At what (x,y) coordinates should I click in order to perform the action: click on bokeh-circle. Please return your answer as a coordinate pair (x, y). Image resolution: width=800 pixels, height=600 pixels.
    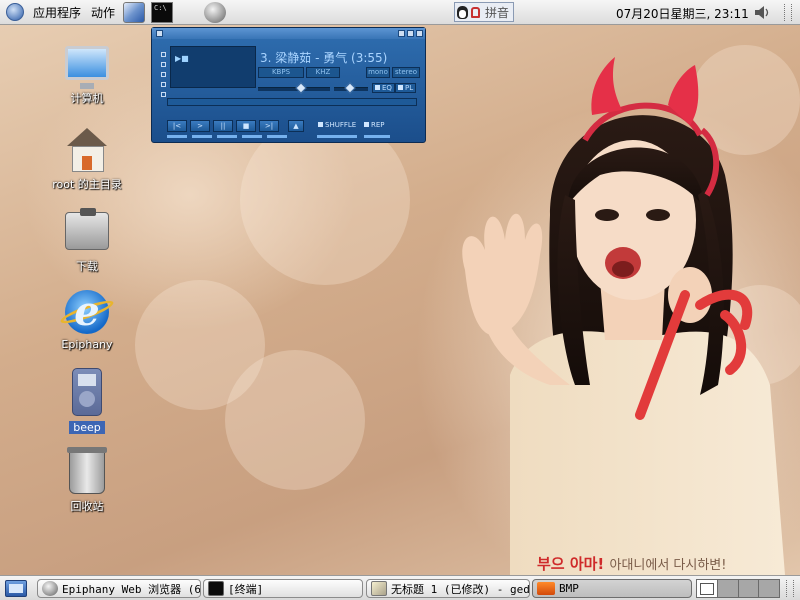
    Looking at the image, I should click on (295, 420).